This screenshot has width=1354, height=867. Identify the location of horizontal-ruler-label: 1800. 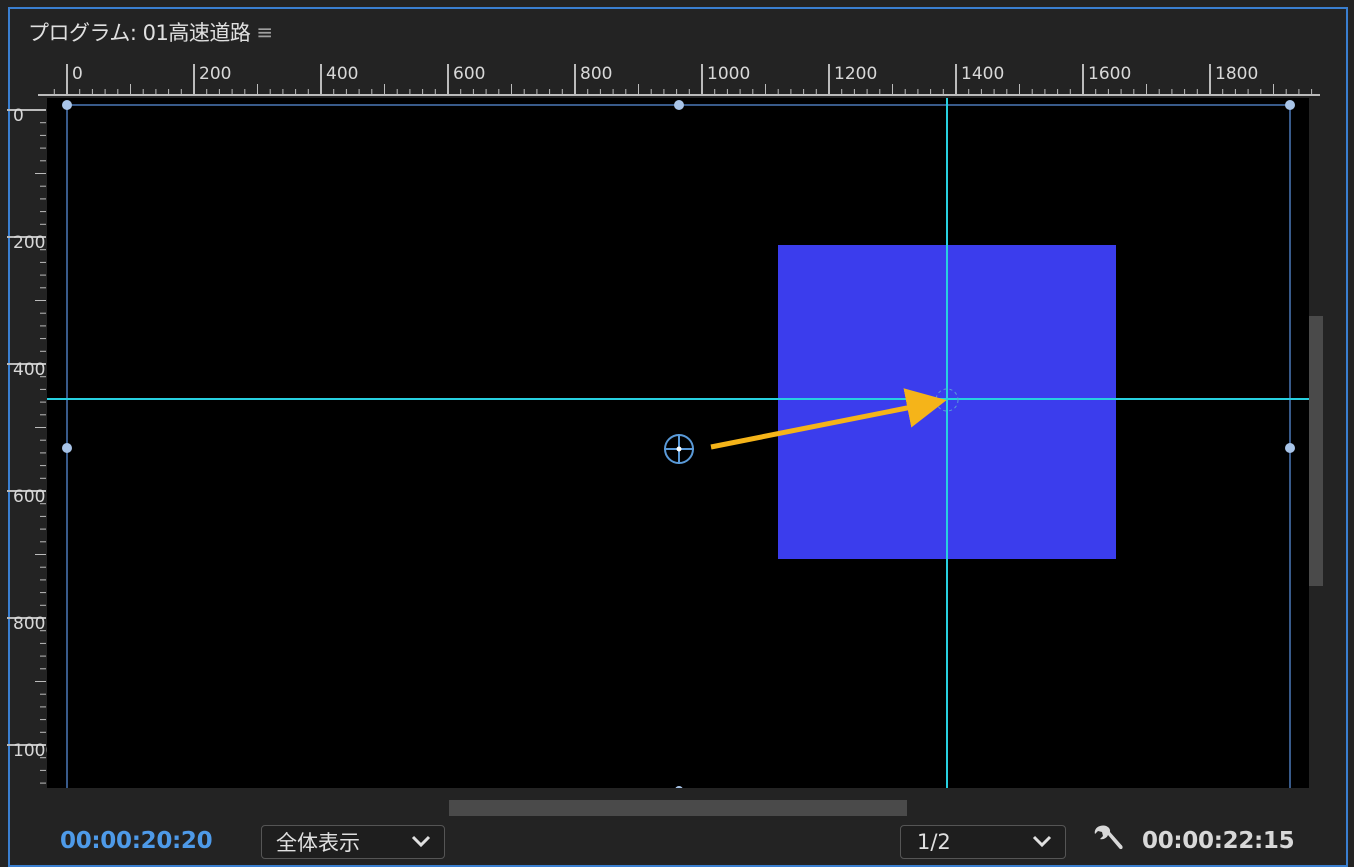
(1237, 74).